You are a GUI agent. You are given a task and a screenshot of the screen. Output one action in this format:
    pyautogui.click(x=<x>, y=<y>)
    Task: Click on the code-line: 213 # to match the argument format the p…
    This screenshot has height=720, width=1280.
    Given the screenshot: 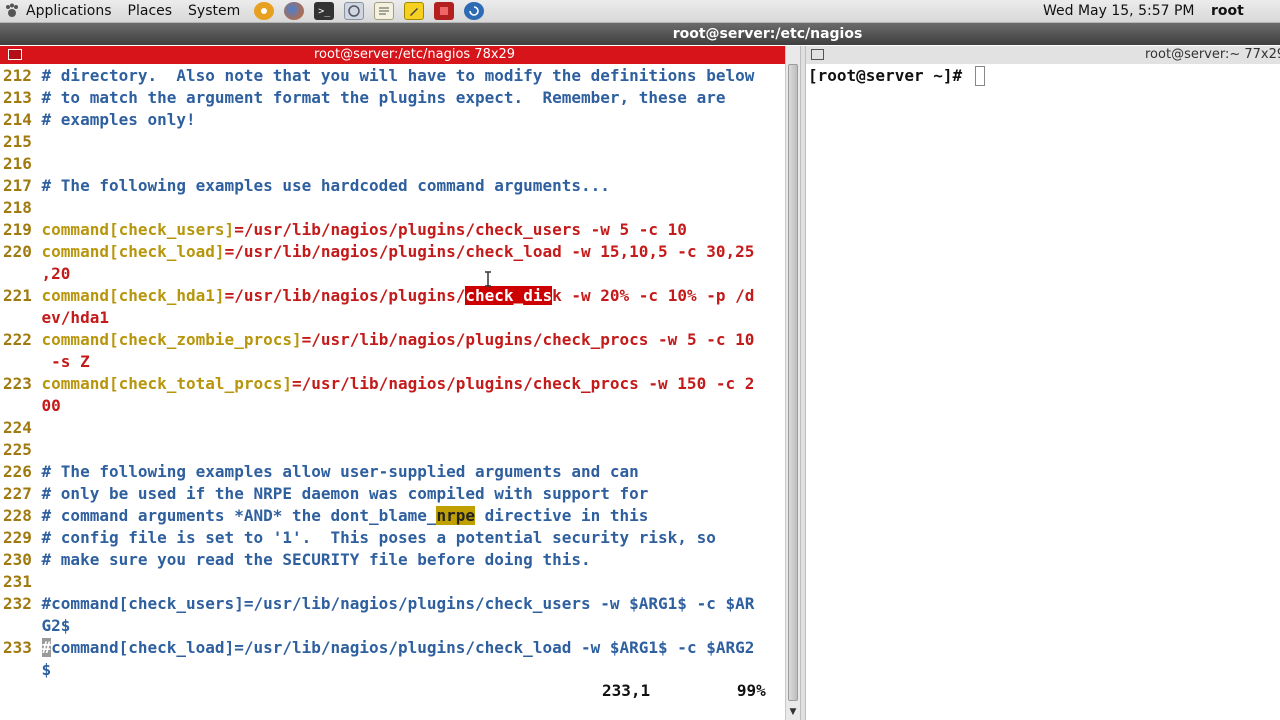 What is the action you would take?
    pyautogui.click(x=364, y=98)
    